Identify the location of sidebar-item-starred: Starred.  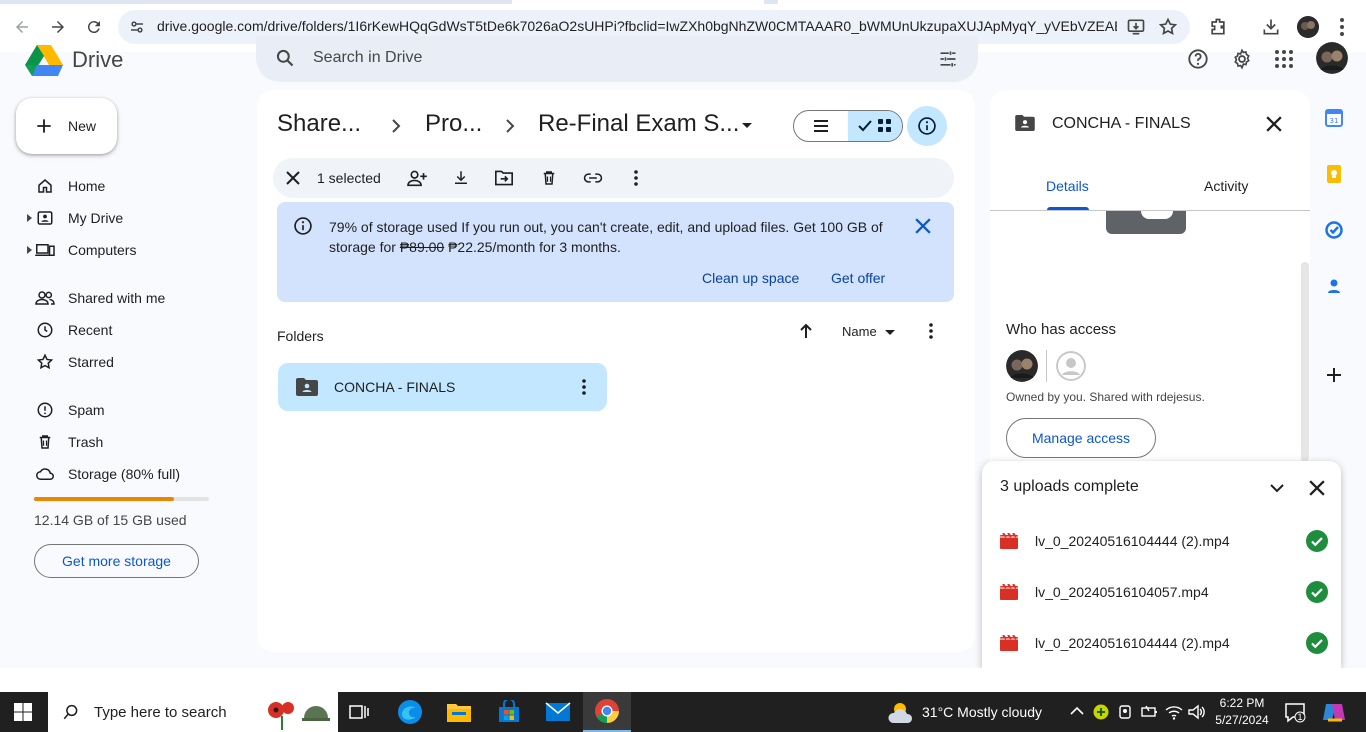
(120, 362).